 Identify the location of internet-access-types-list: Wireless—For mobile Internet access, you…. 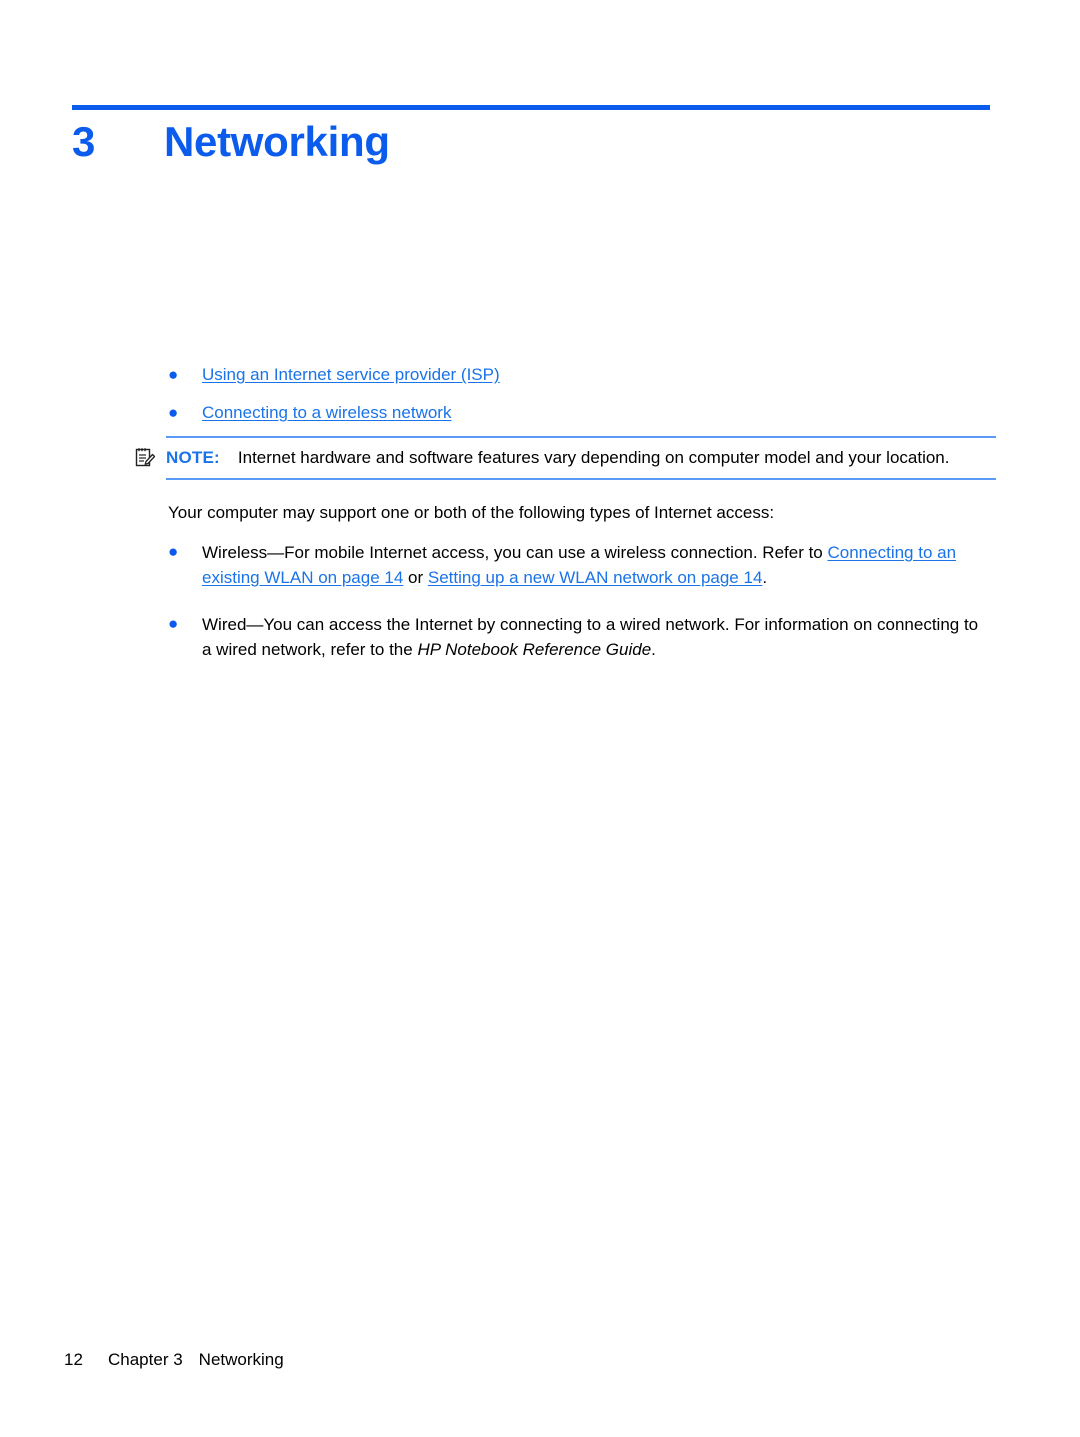
(579, 612).